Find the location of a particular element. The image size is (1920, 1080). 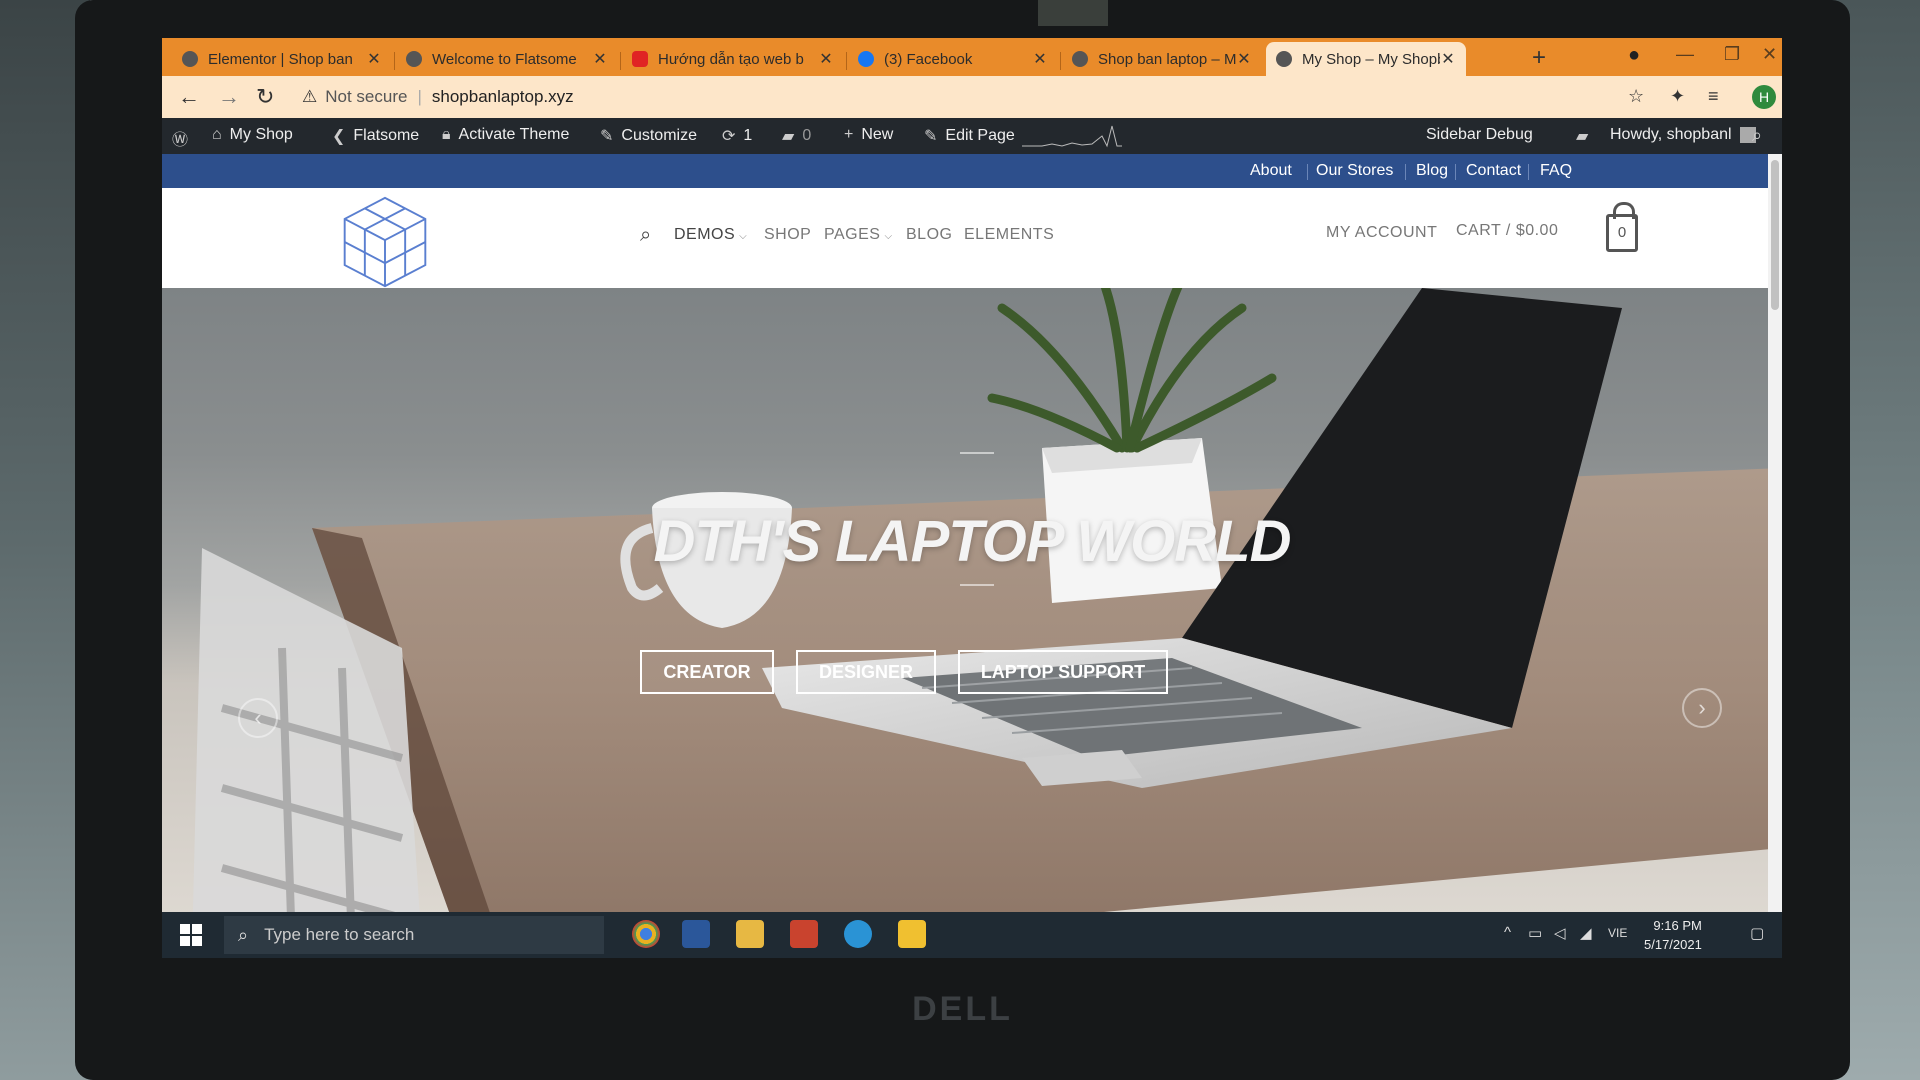

browser-tab: Elementor | Shop ban ✕ is located at coordinates (282, 59).